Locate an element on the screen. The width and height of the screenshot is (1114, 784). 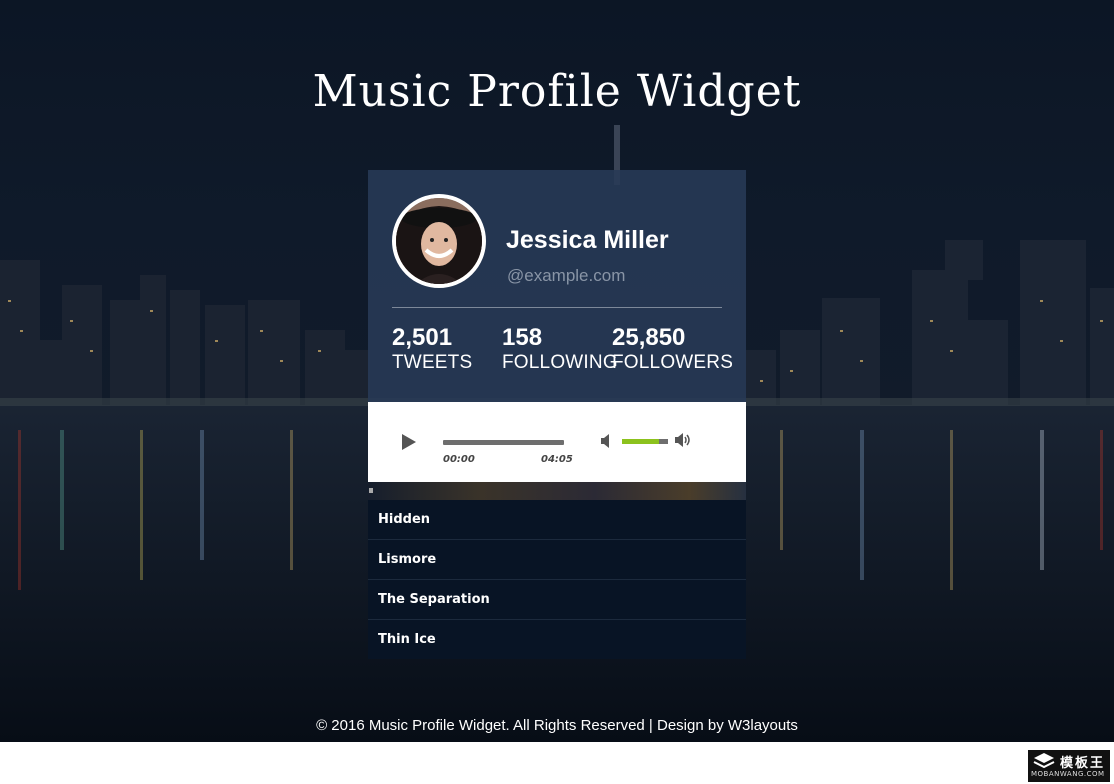
playlist: Hidden Lismore The Separation Thin Ice is located at coordinates (557, 579).